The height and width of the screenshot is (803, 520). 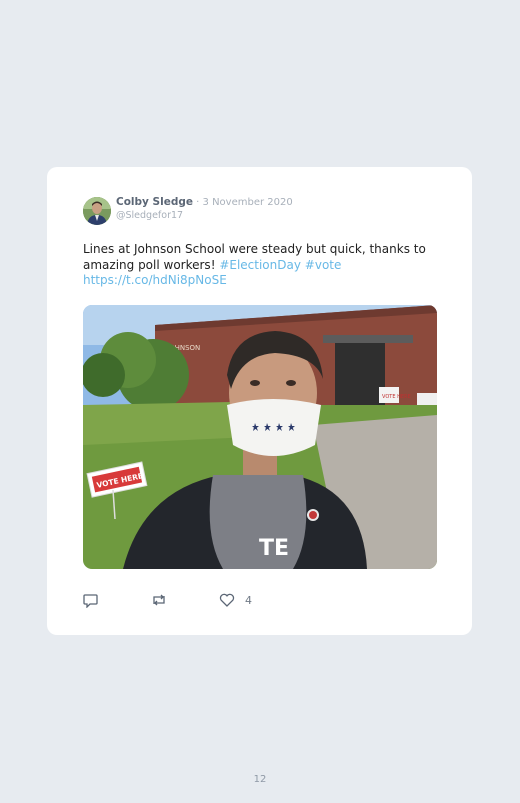 I want to click on like-count: 4, so click(x=248, y=600).